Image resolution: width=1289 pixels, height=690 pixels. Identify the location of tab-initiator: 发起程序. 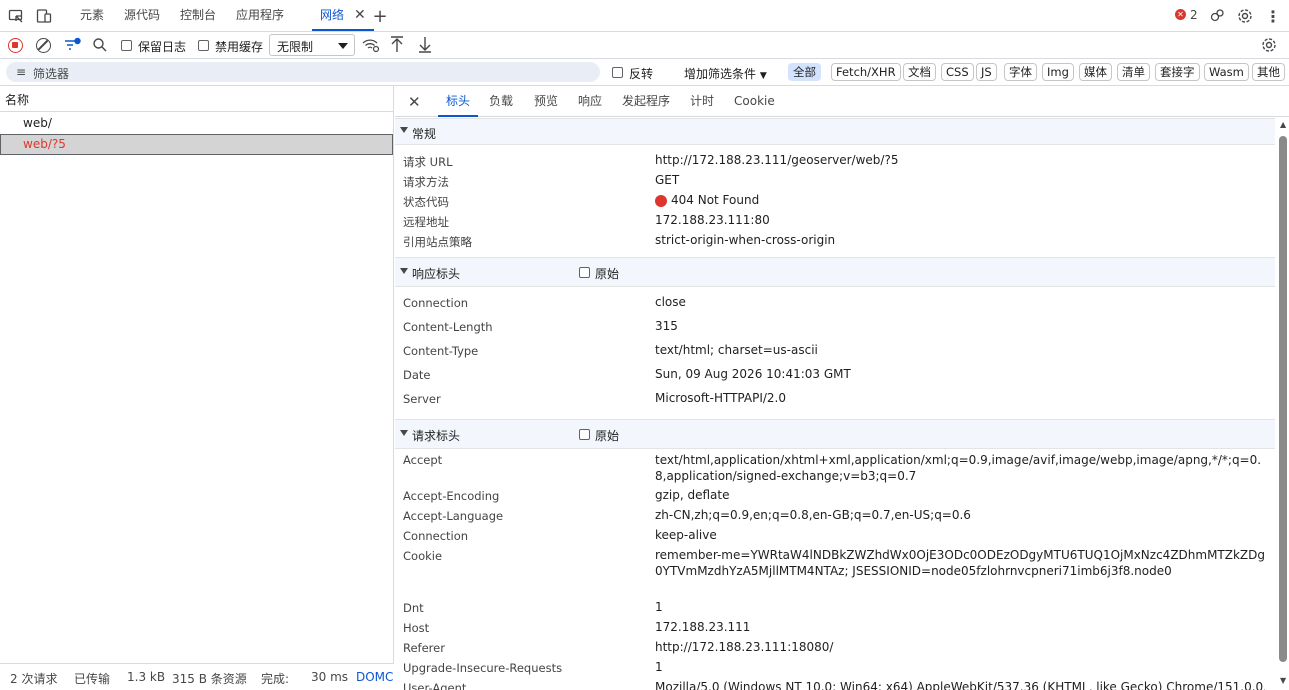
(646, 101).